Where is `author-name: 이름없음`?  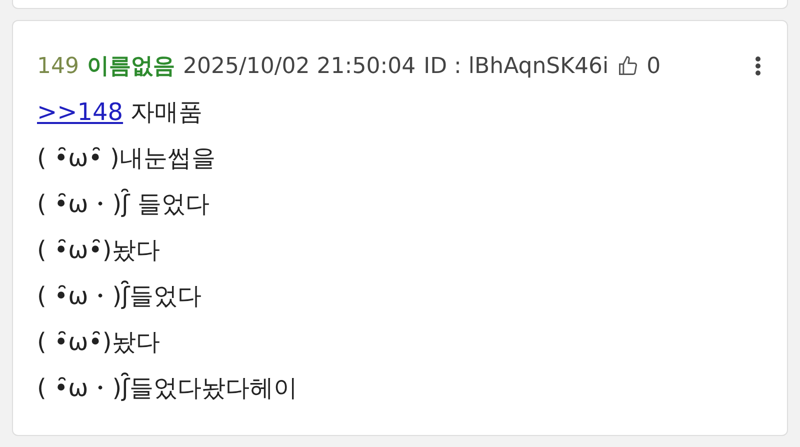
author-name: 이름없음 is located at coordinates (131, 67).